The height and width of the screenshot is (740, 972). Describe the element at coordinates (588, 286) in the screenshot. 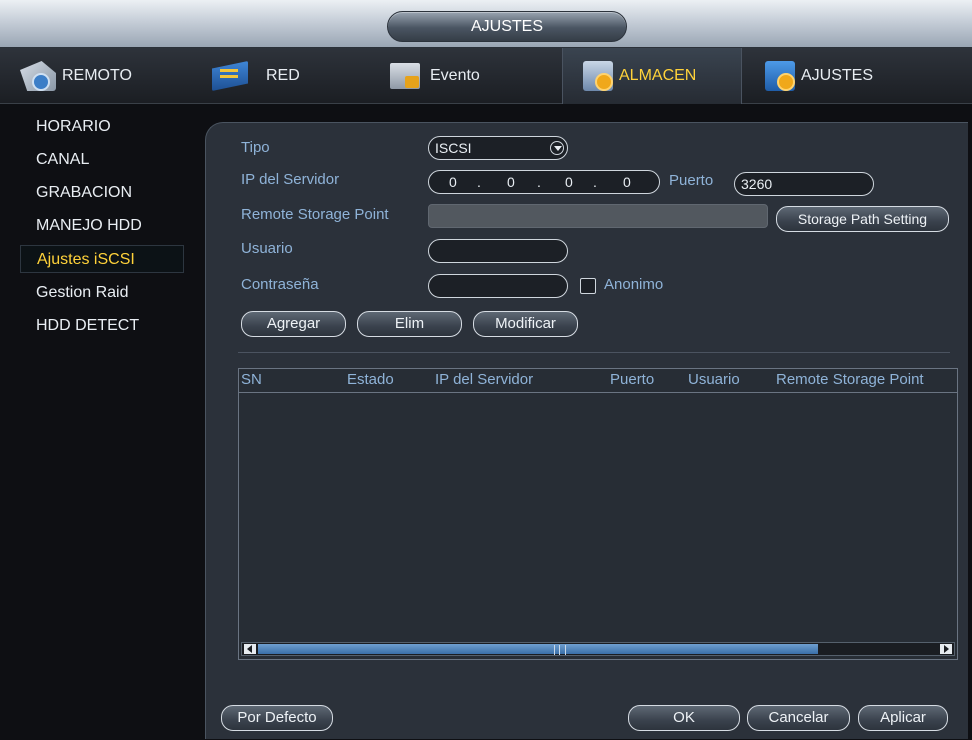

I see `anonimo-checkbox` at that location.